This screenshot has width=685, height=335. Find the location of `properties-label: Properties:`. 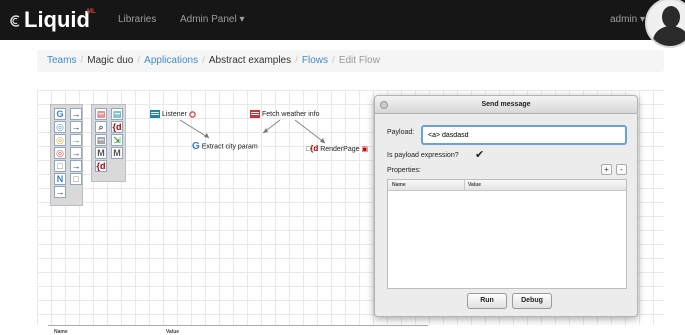

properties-label: Properties: is located at coordinates (404, 170).